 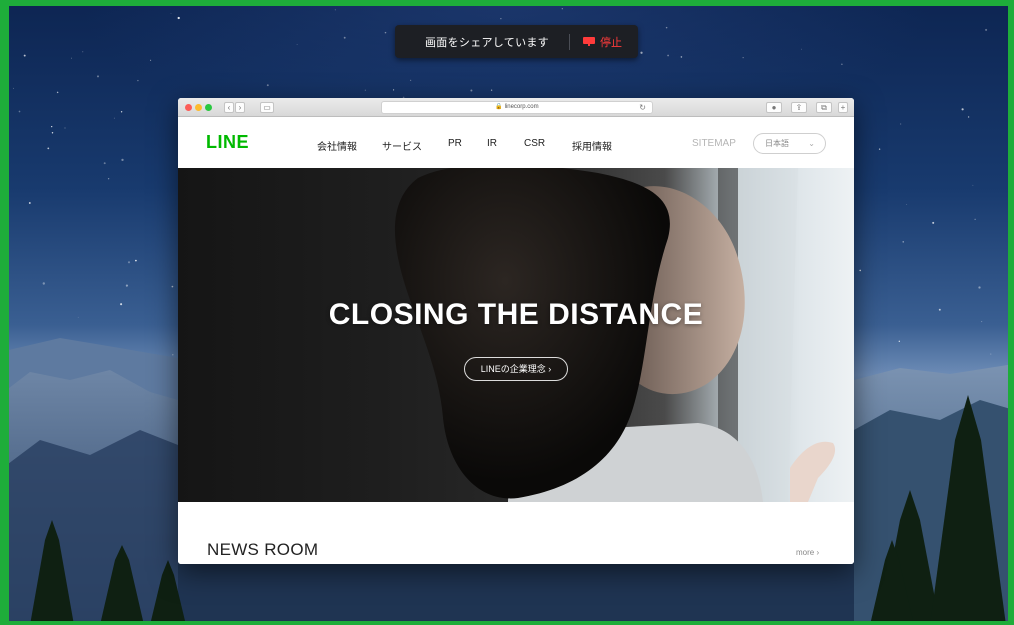 I want to click on browser-toolbar: ‹ › ▭ 🔒 linecorp.com ↻ ● ⇪ ⧉ +, so click(x=516, y=107).